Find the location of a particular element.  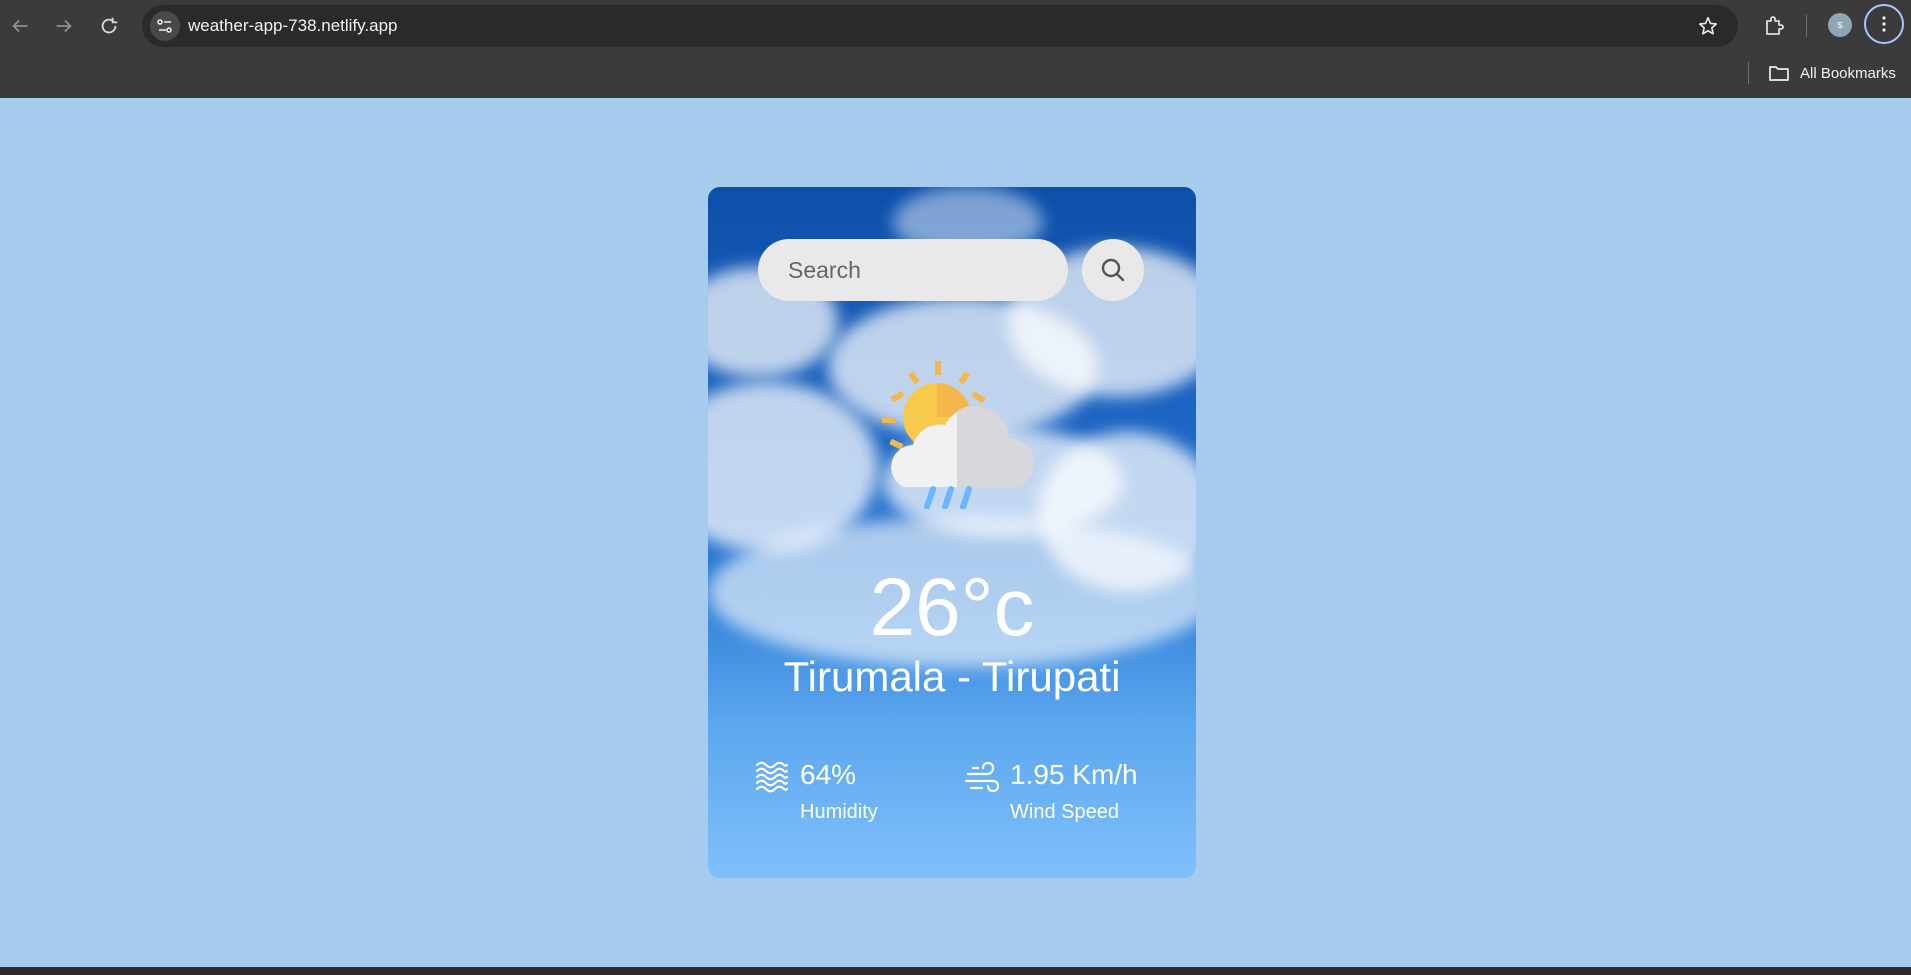

humidity-value: 64% is located at coordinates (828, 774).